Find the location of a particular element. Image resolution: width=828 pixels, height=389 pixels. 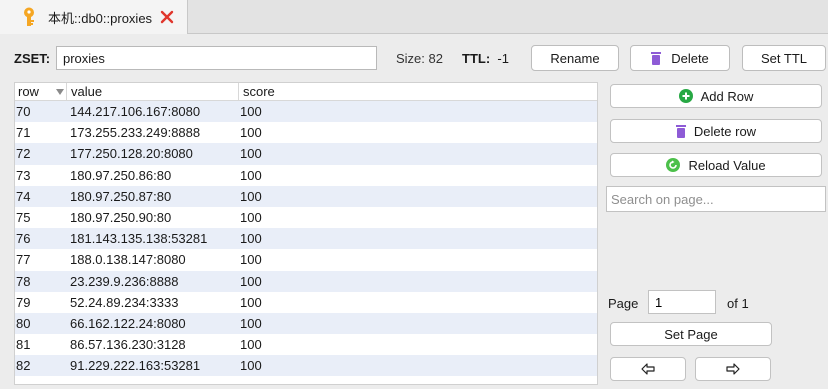

tab-bar: 本机::db0::proxies is located at coordinates (414, 17).